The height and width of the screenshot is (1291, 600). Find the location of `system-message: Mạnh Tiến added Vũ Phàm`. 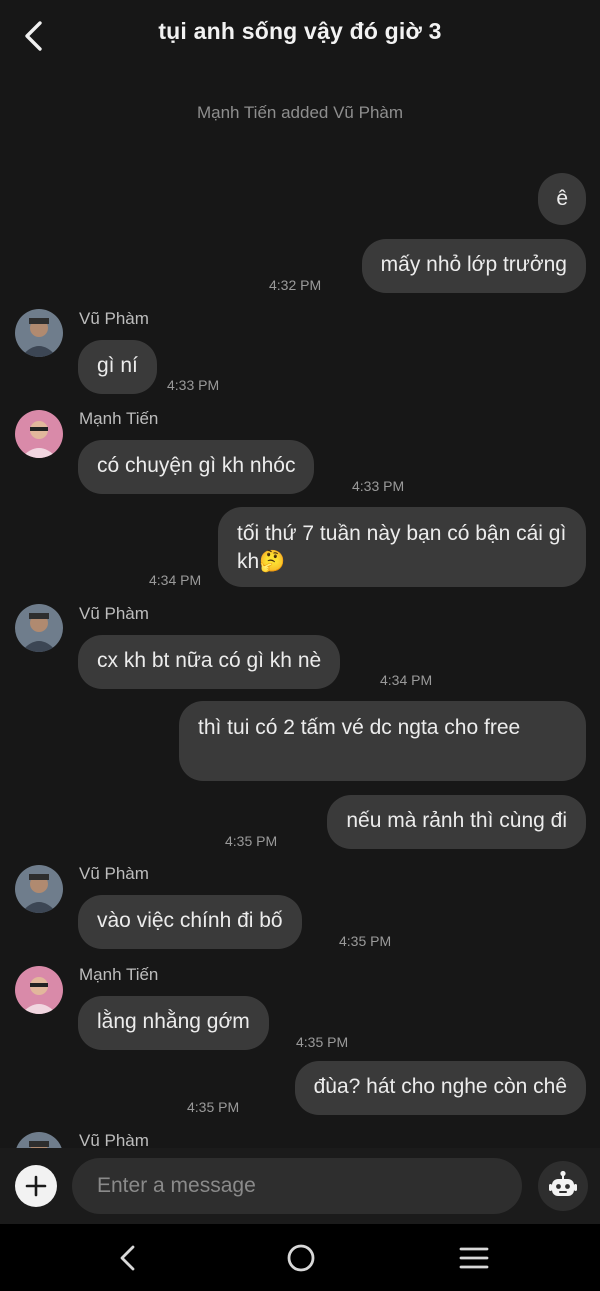

system-message: Mạnh Tiến added Vũ Phàm is located at coordinates (300, 112).